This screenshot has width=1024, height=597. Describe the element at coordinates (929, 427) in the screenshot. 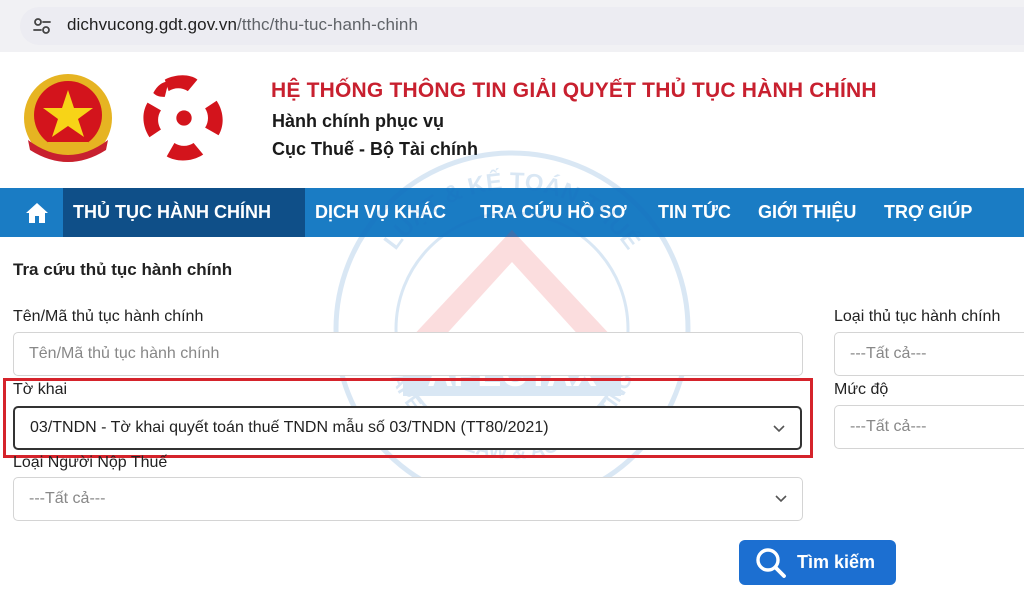

I see `level-select: ---Tất cả---` at that location.